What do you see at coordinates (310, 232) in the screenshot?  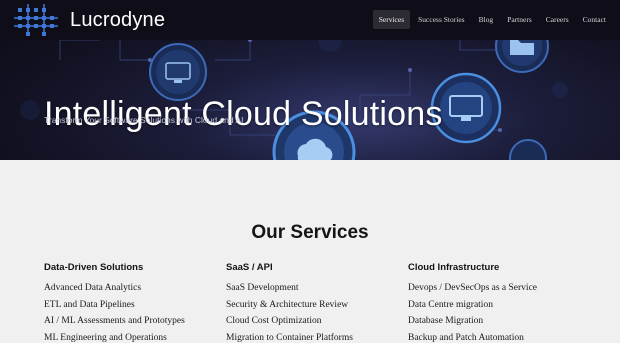 I see `services-heading: Our Services` at bounding box center [310, 232].